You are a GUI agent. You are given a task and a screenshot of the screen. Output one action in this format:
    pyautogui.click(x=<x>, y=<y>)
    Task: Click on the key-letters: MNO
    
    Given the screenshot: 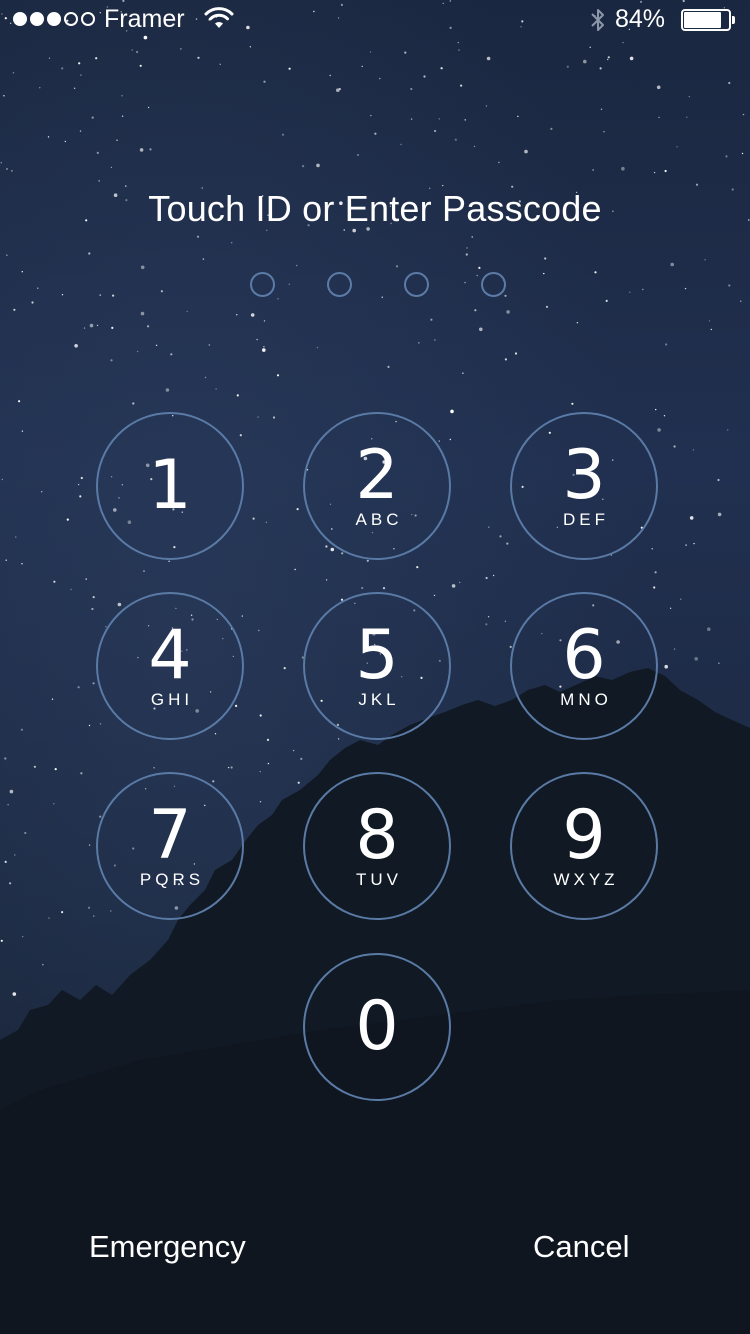 What is the action you would take?
    pyautogui.click(x=586, y=699)
    